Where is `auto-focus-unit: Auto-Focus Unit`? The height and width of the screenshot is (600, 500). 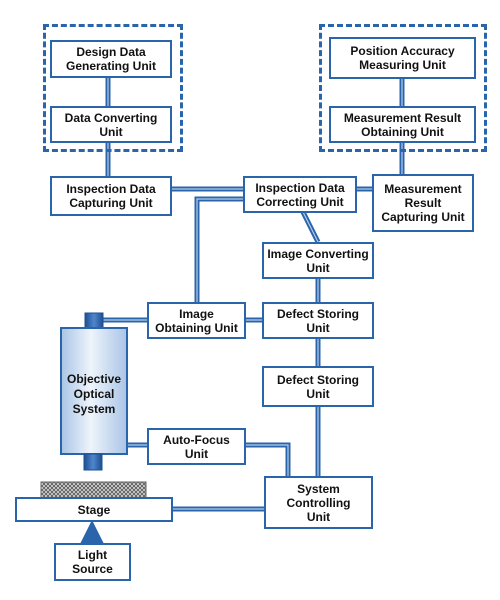 auto-focus-unit: Auto-Focus Unit is located at coordinates (196, 446).